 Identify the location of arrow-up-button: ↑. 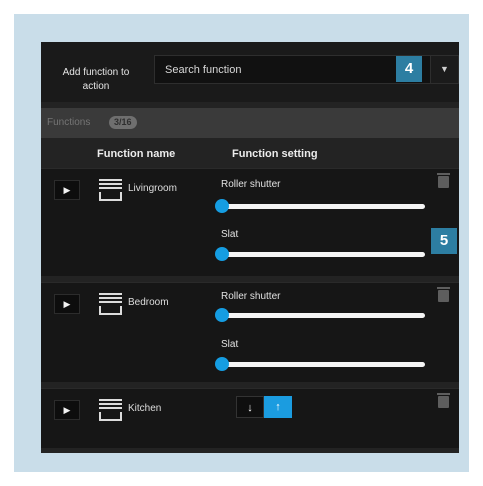
(278, 407).